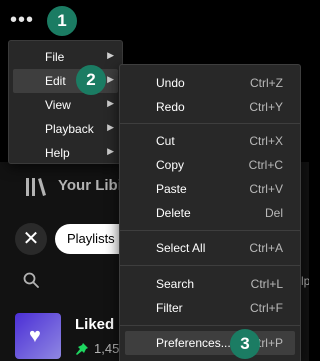 The image size is (320, 361). Describe the element at coordinates (266, 141) in the screenshot. I see `shortcut-text: Ctrl+X` at that location.